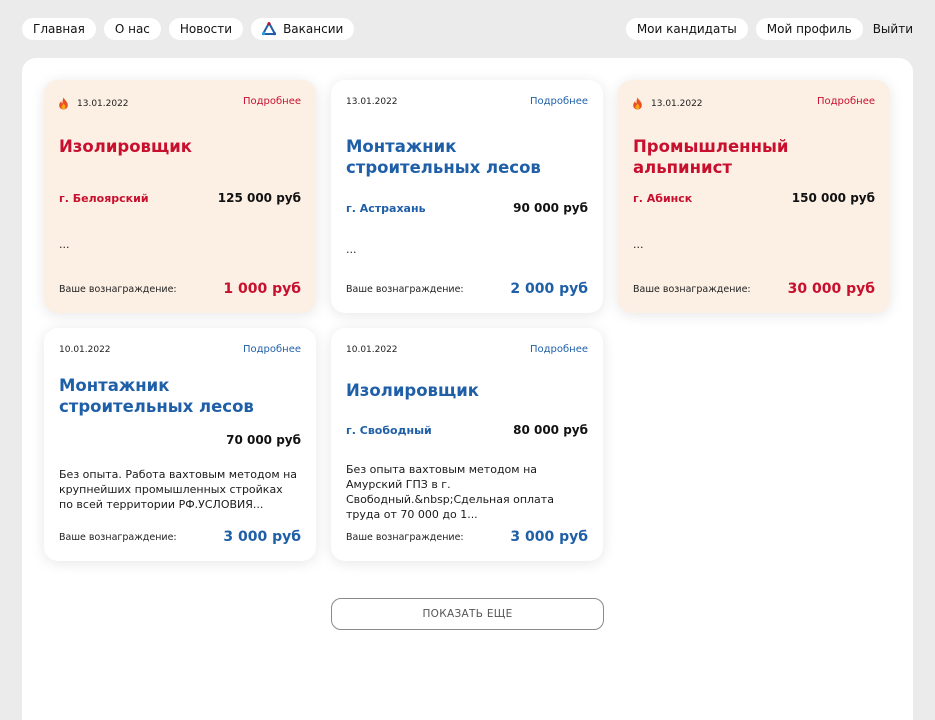 This screenshot has width=935, height=720. What do you see at coordinates (180, 289) in the screenshot?
I see `reward-row: Ваше вознаграждение: 1 000 руб` at bounding box center [180, 289].